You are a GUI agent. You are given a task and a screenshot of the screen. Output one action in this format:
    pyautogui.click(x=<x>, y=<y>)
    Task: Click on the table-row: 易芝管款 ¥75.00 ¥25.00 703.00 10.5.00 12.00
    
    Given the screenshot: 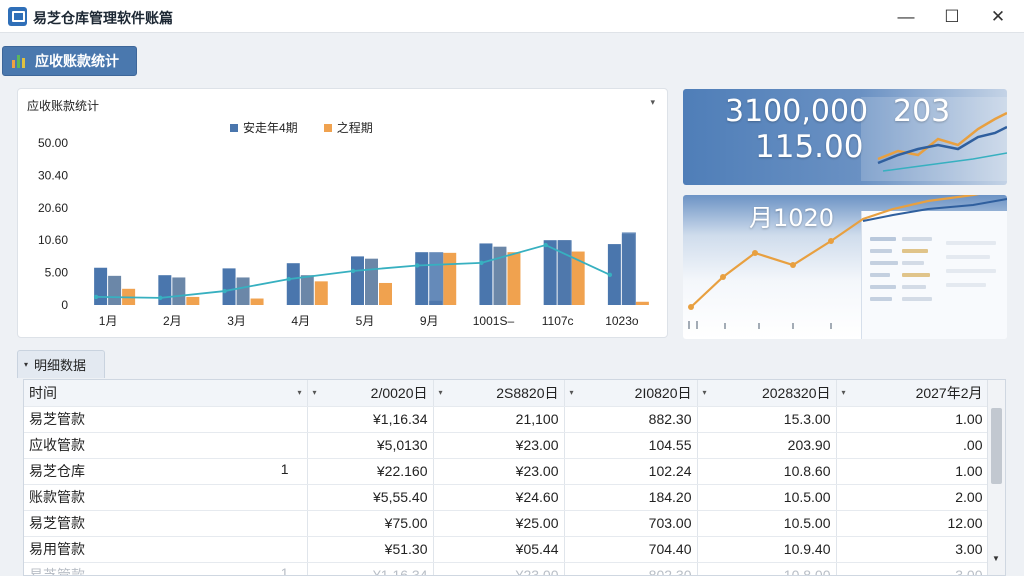 What is the action you would take?
    pyautogui.click(x=506, y=523)
    